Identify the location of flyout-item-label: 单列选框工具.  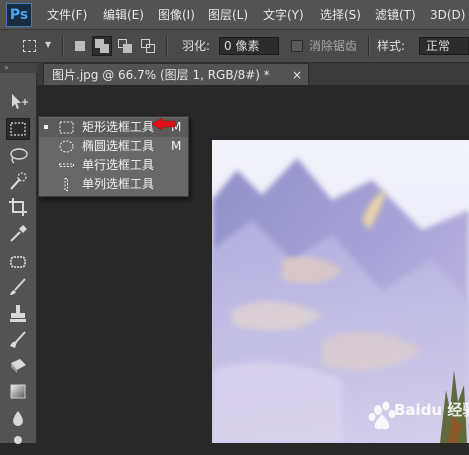
(118, 184).